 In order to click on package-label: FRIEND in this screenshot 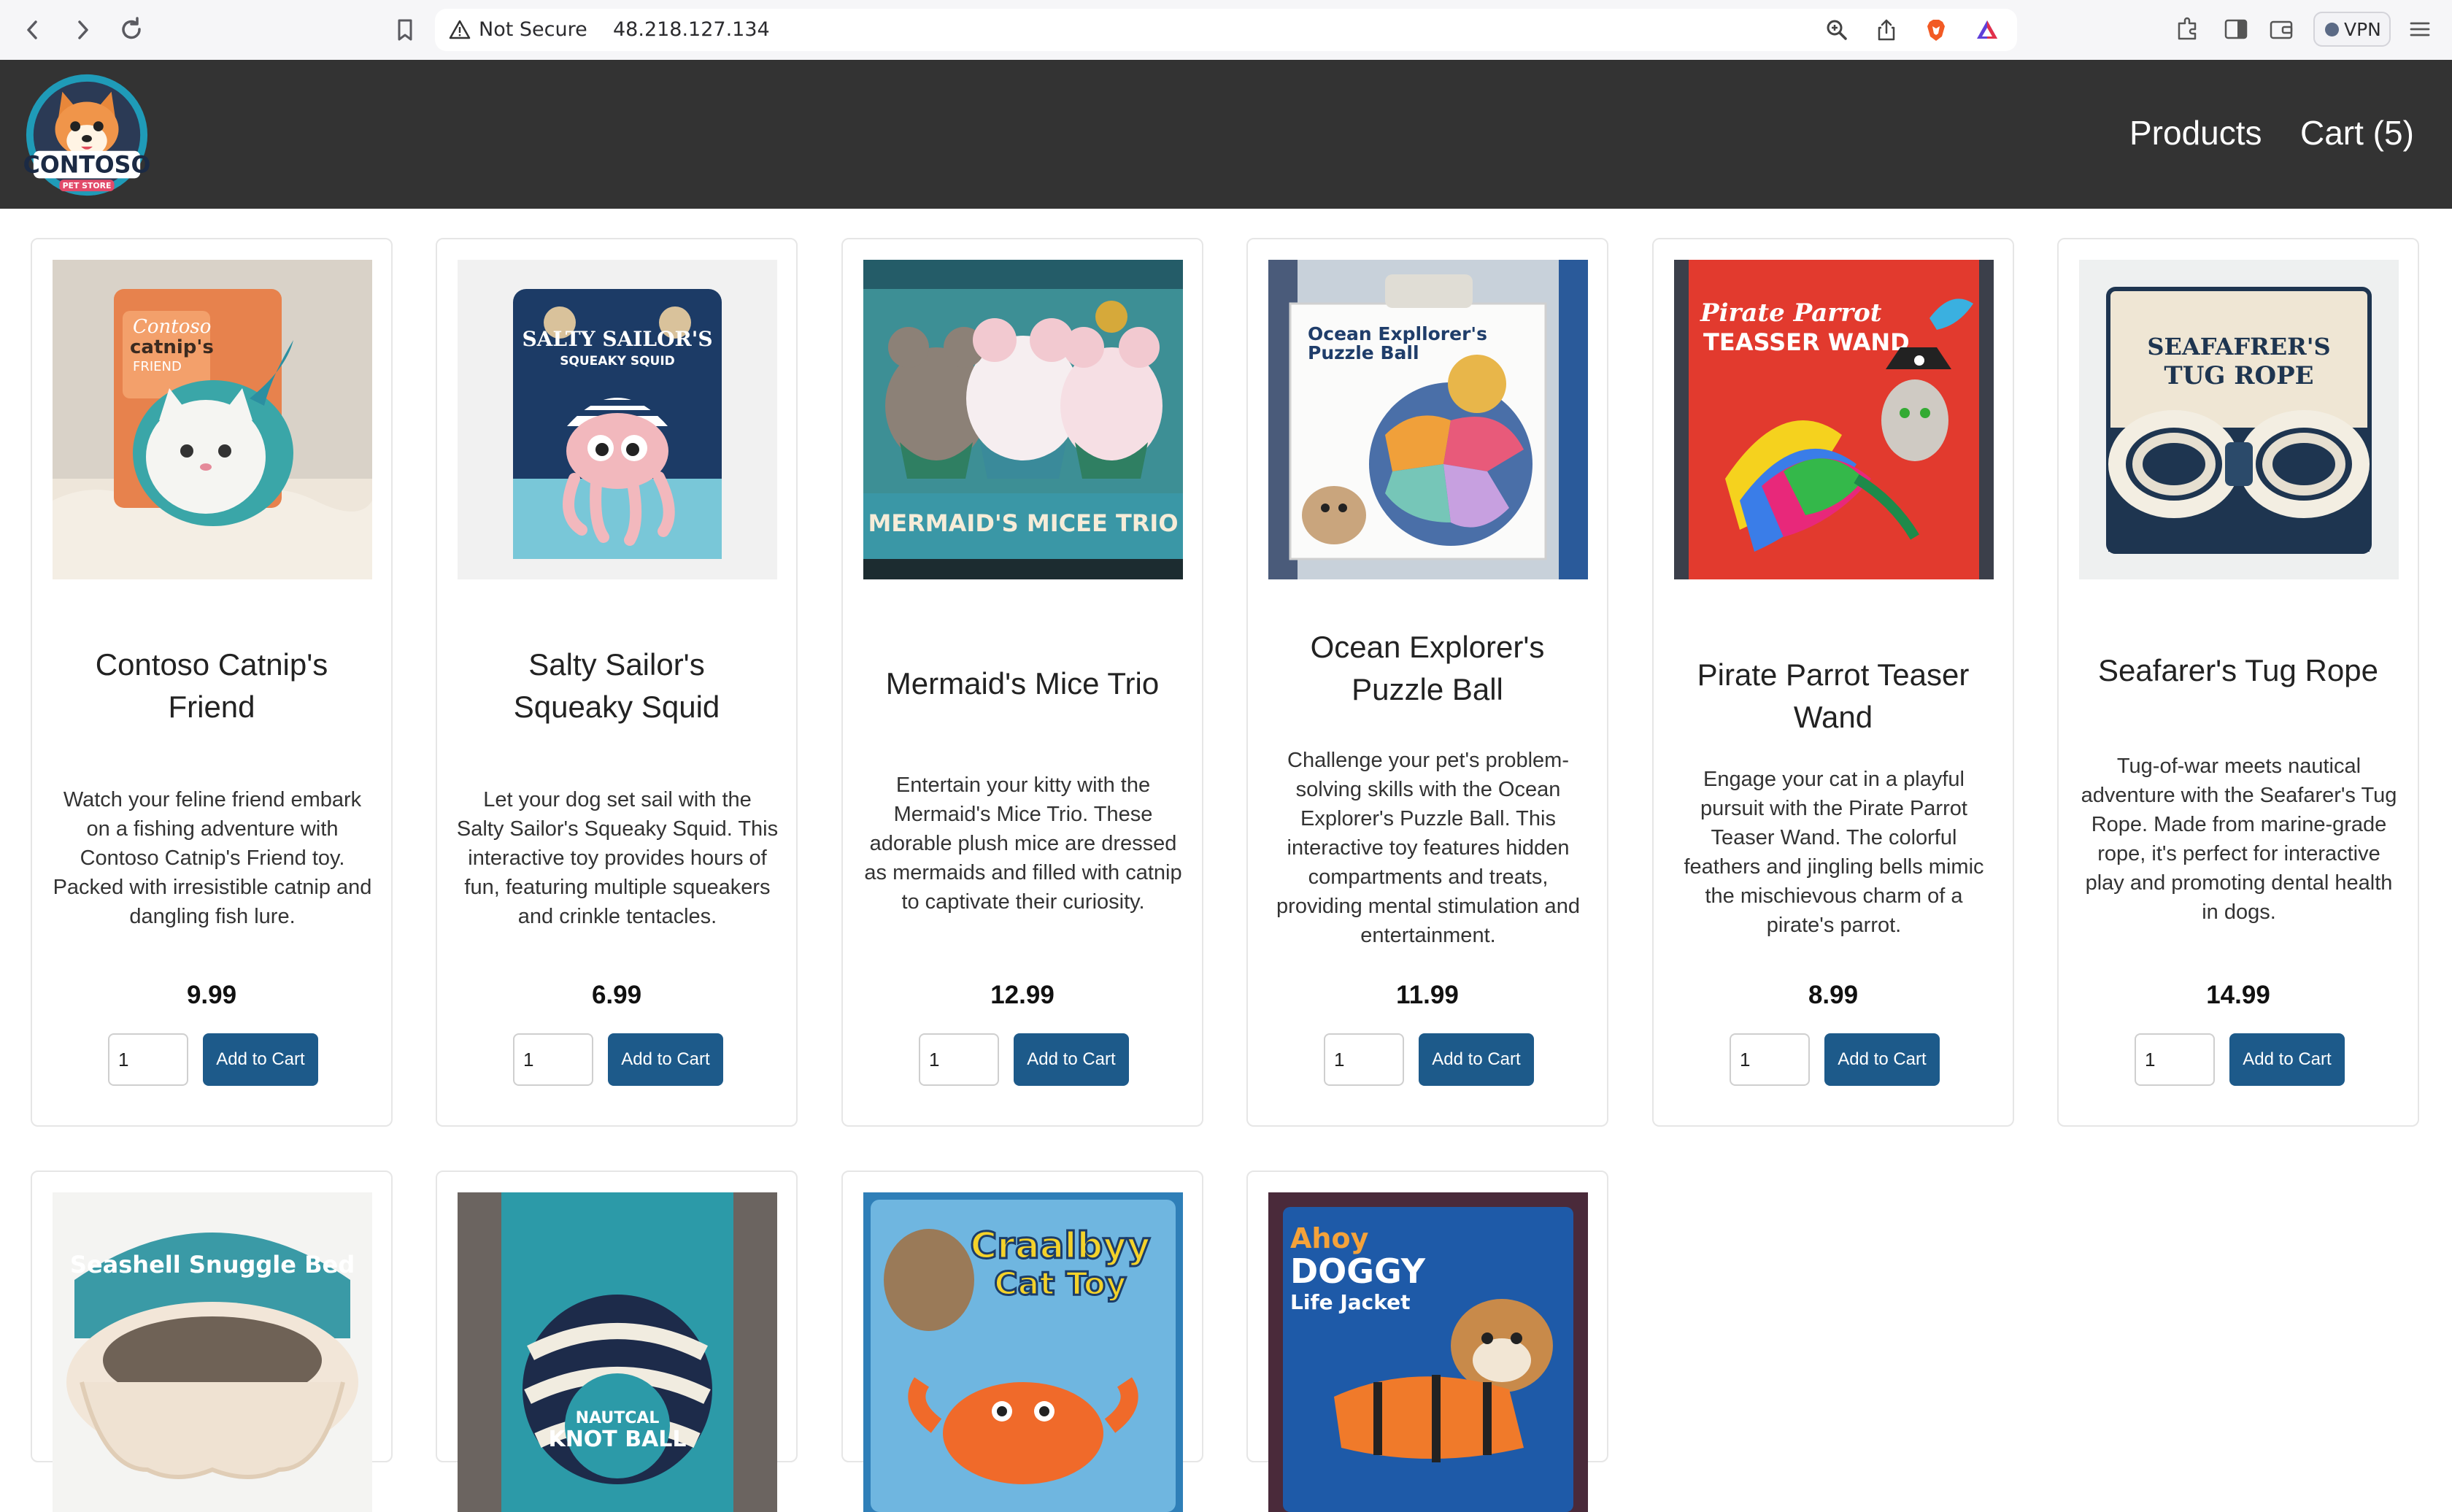, I will do `click(157, 366)`.